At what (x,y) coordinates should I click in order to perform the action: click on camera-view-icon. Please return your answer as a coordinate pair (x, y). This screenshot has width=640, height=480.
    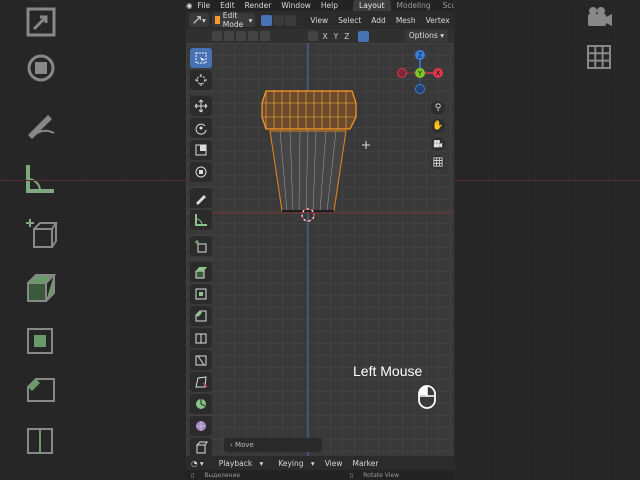
    Looking at the image, I should click on (438, 143).